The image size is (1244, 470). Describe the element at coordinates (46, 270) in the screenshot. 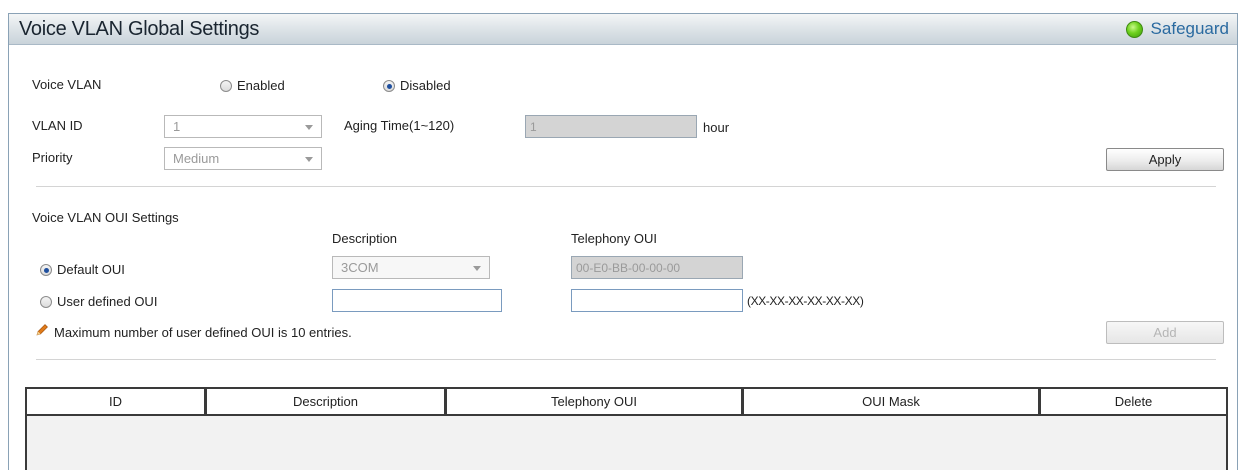

I see `default-oui-radio` at that location.